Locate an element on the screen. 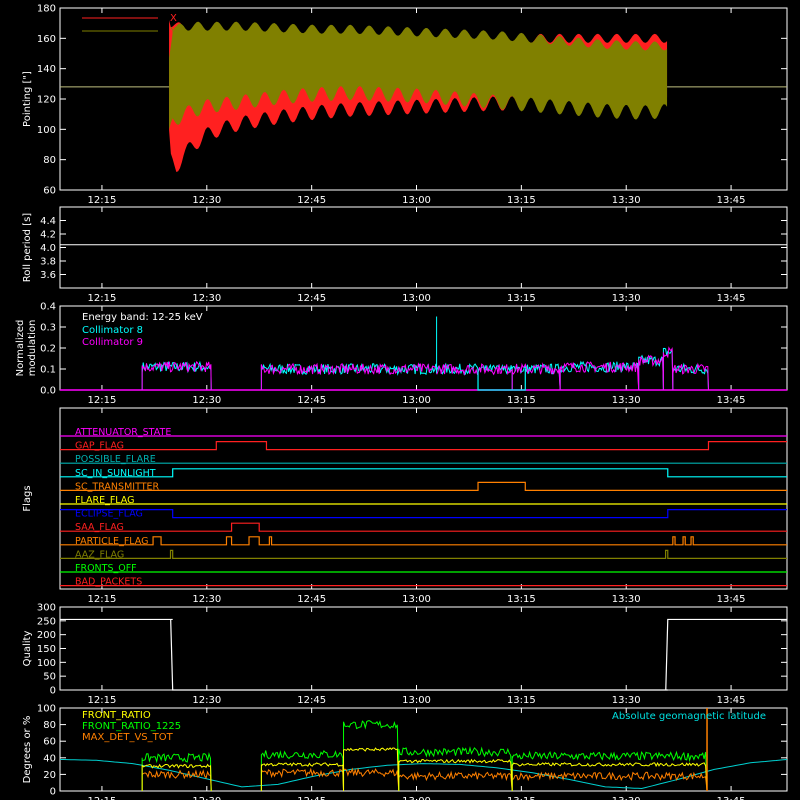 This screenshot has width=800, height=800. modulation-ytick-label: 0.4 is located at coordinates (48, 307).